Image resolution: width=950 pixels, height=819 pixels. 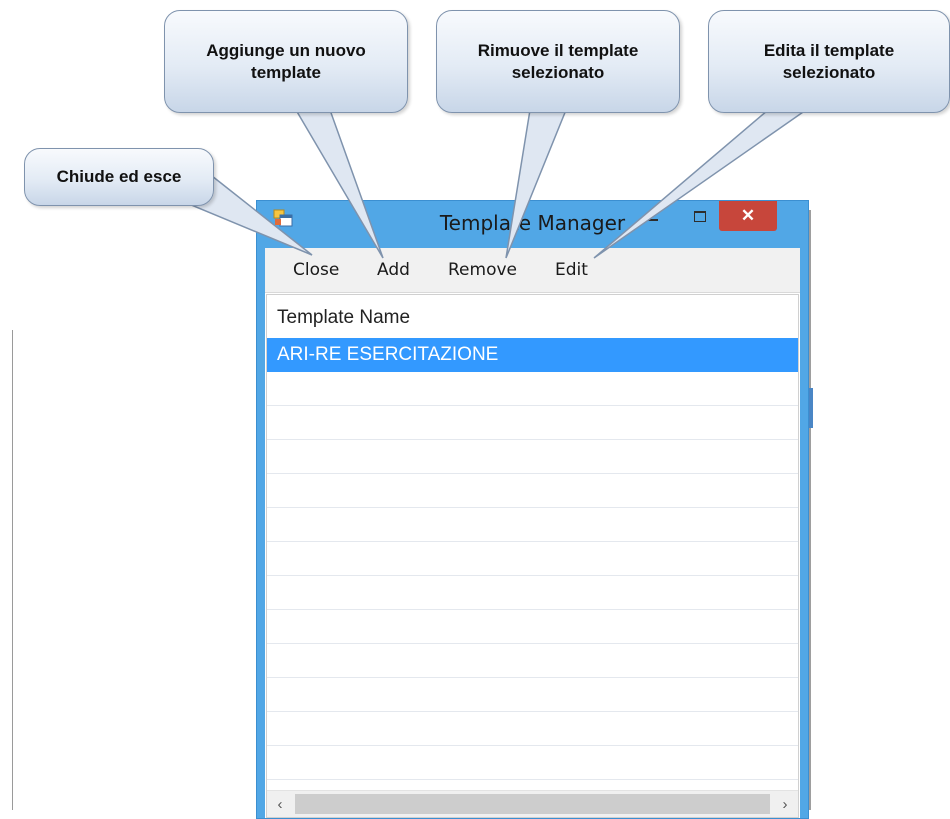 I want to click on column-header-template-name: Template Name, so click(x=343, y=318).